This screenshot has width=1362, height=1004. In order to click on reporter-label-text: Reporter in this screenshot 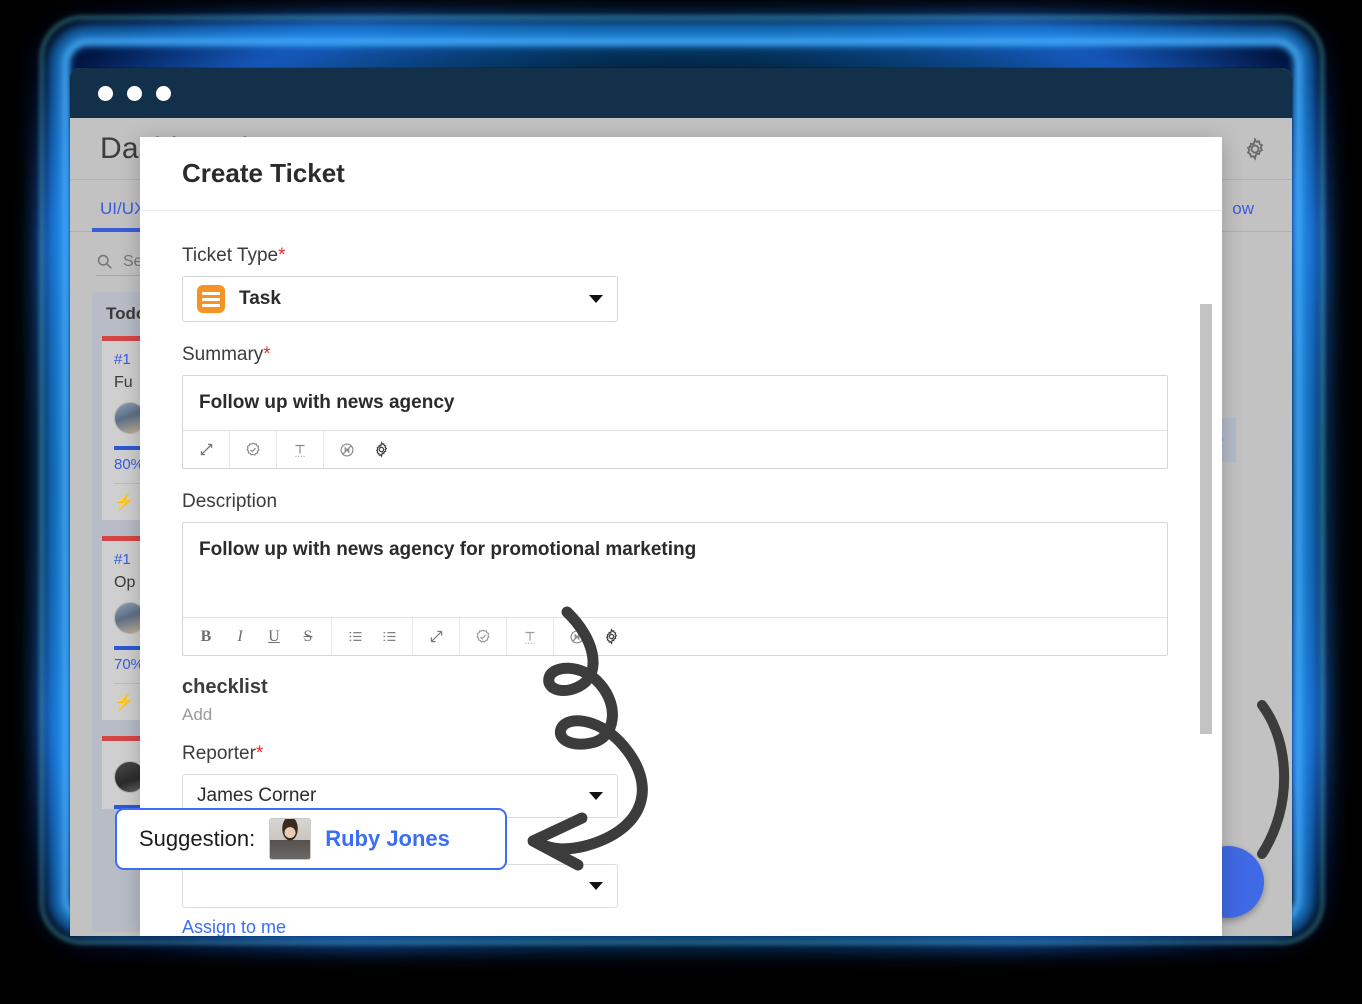, I will do `click(219, 753)`.